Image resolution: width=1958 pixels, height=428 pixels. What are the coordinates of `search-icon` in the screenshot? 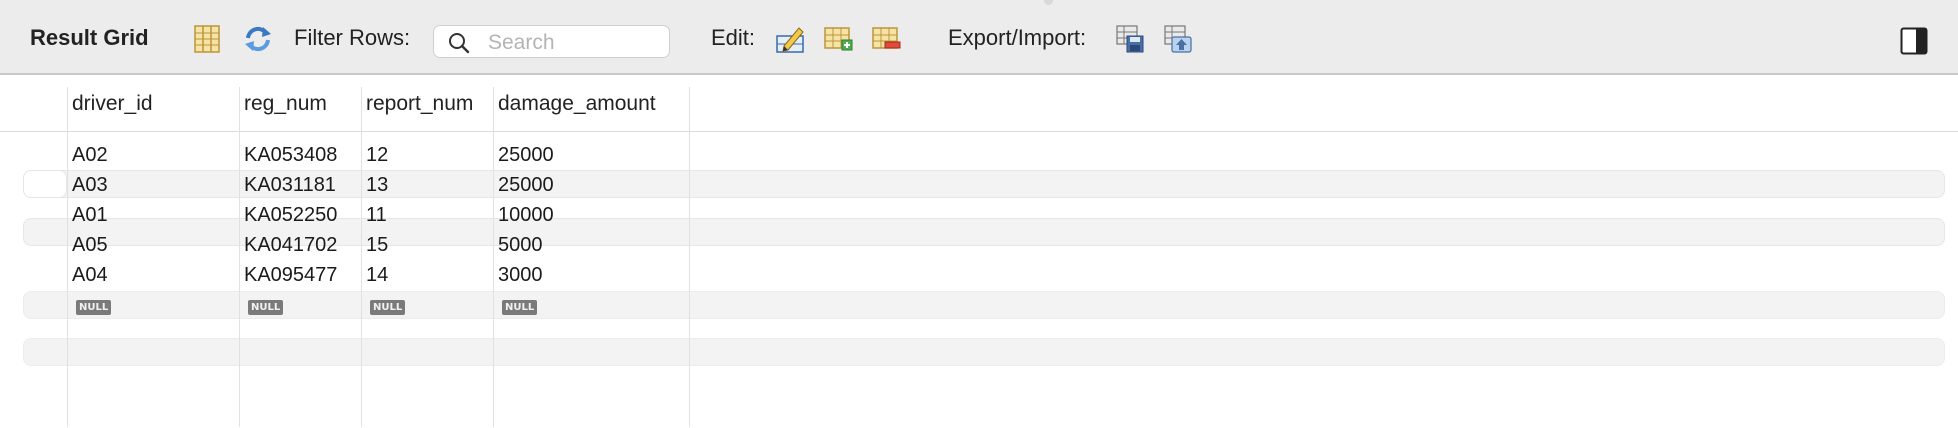 It's located at (459, 43).